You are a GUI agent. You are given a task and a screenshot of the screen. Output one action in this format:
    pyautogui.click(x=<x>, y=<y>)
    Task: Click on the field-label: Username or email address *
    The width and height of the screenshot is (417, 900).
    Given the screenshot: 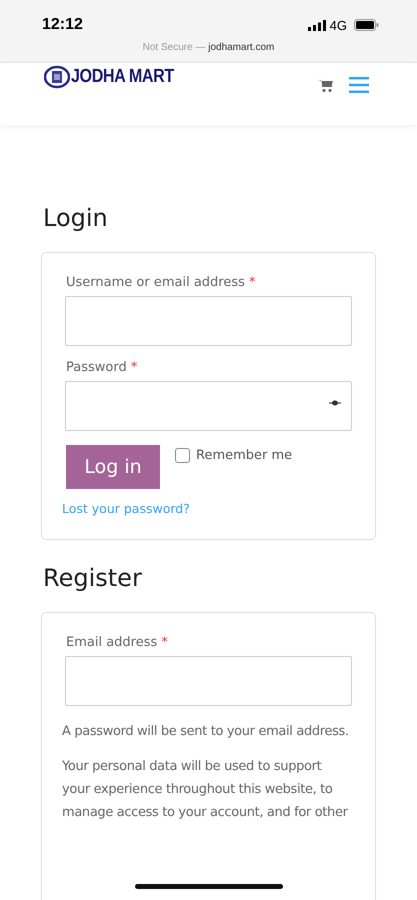 What is the action you would take?
    pyautogui.click(x=161, y=282)
    